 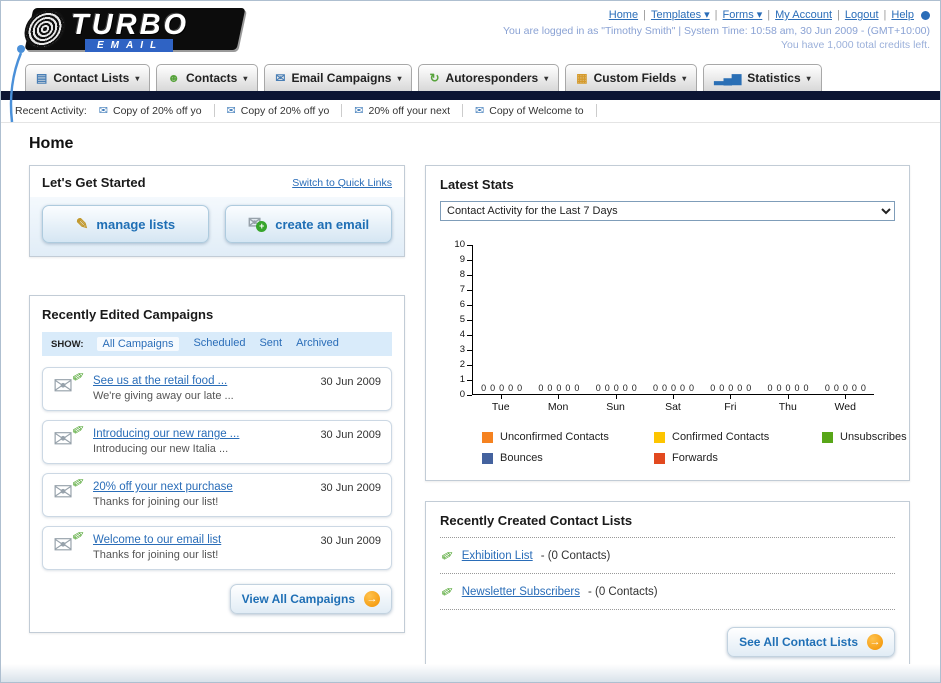 I want to click on filter-all-campaigns: All Campaigns, so click(x=138, y=344).